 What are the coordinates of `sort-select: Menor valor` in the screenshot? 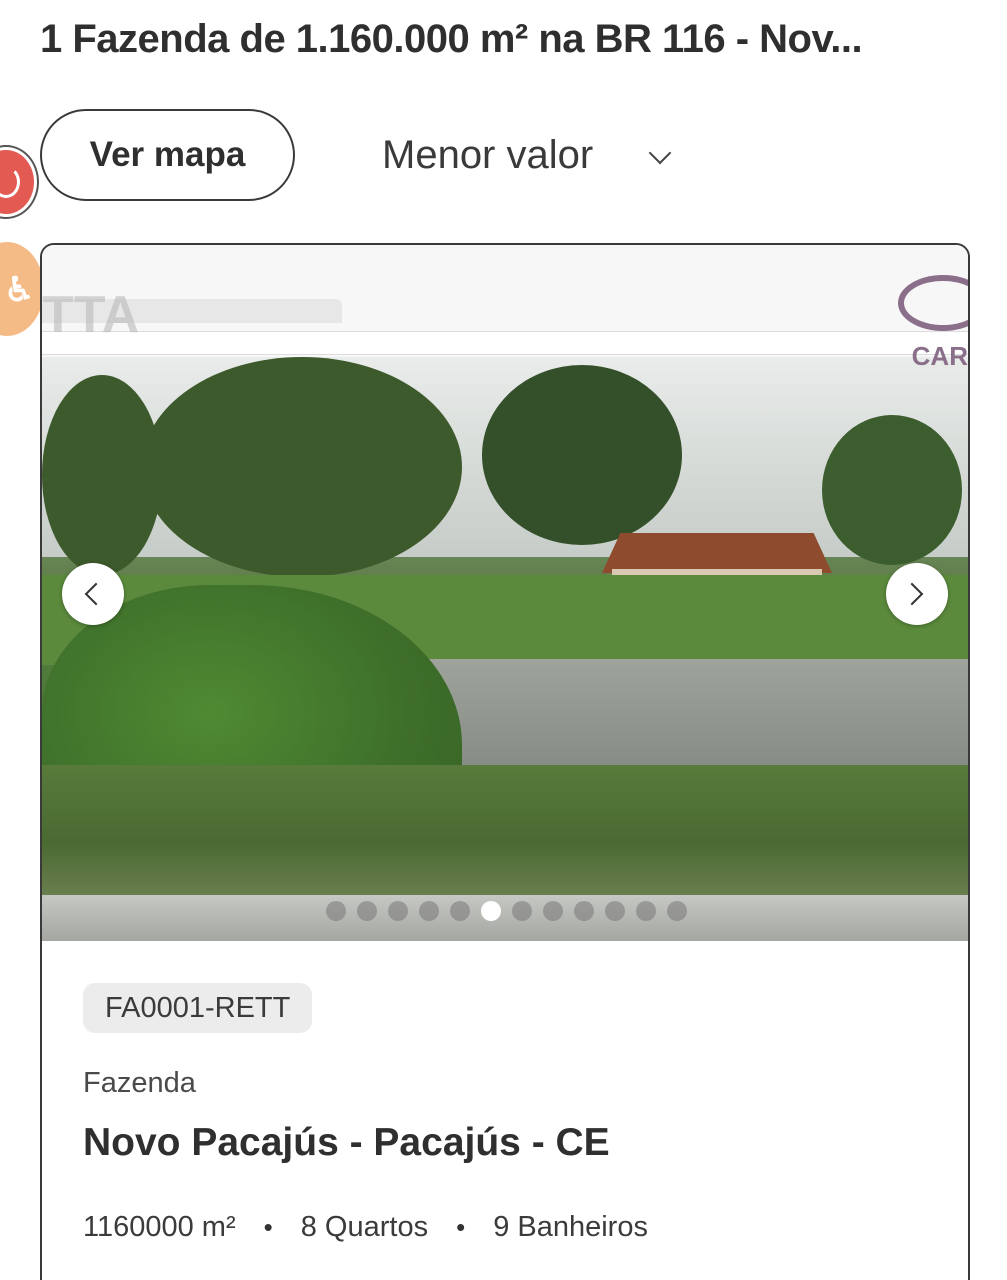 It's located at (532, 155).